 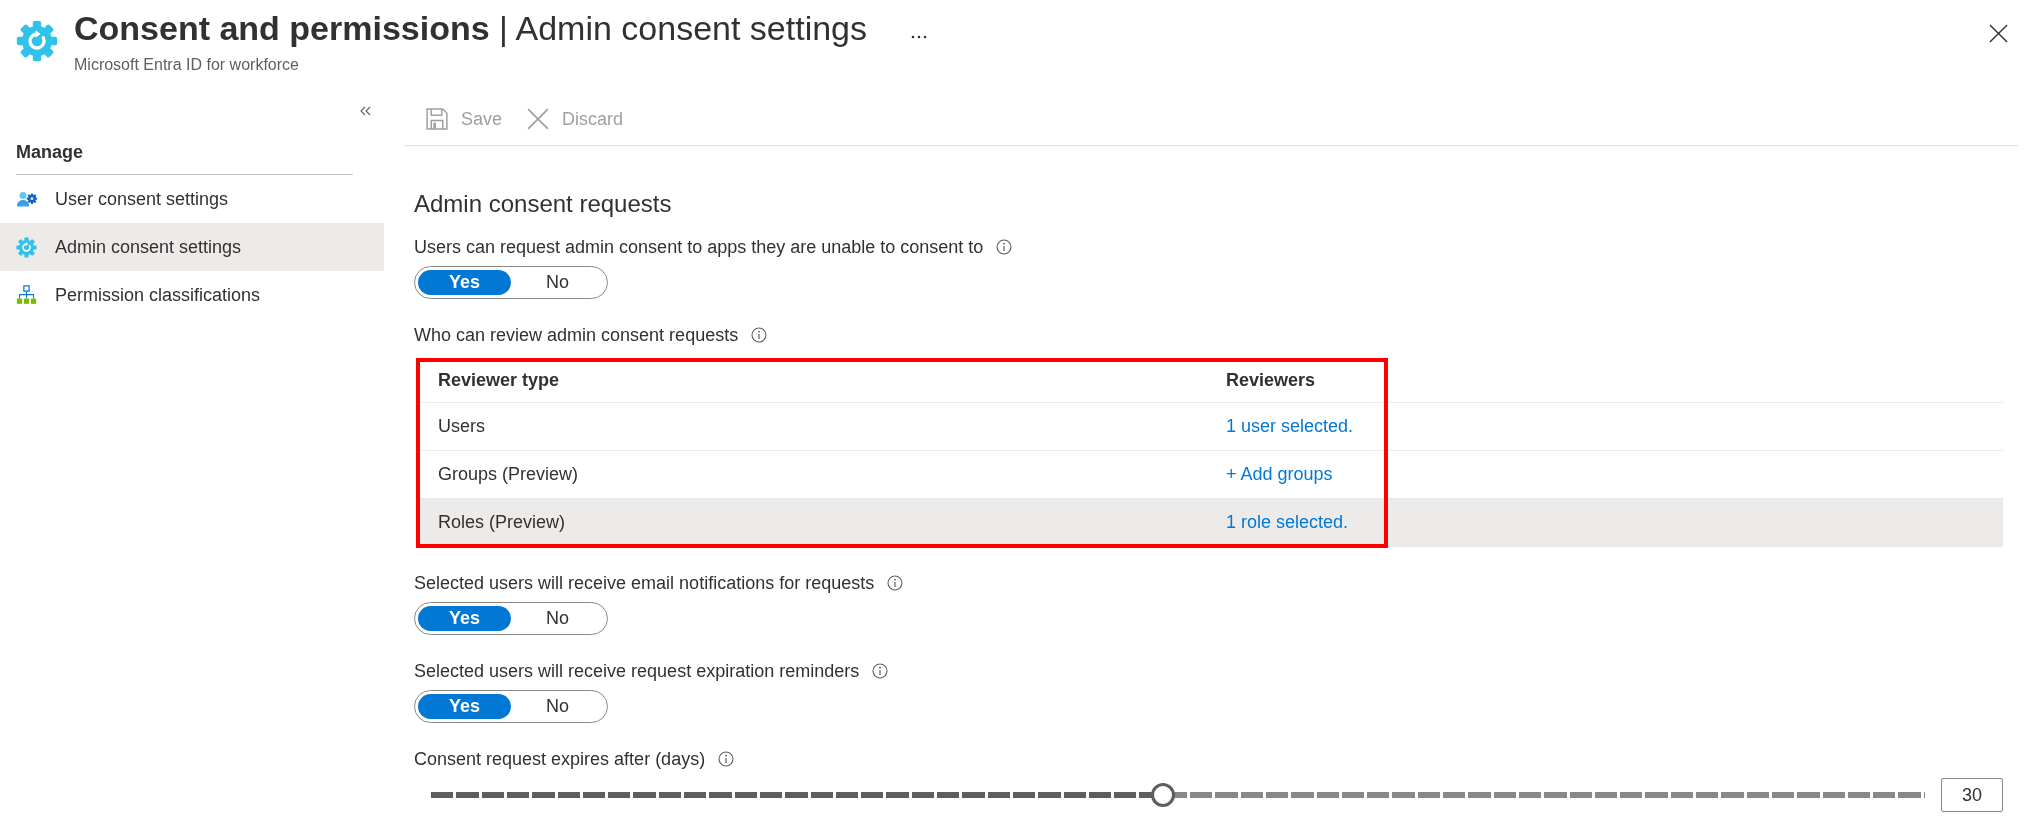 I want to click on reviewers-link: 1 role selected., so click(x=1287, y=522).